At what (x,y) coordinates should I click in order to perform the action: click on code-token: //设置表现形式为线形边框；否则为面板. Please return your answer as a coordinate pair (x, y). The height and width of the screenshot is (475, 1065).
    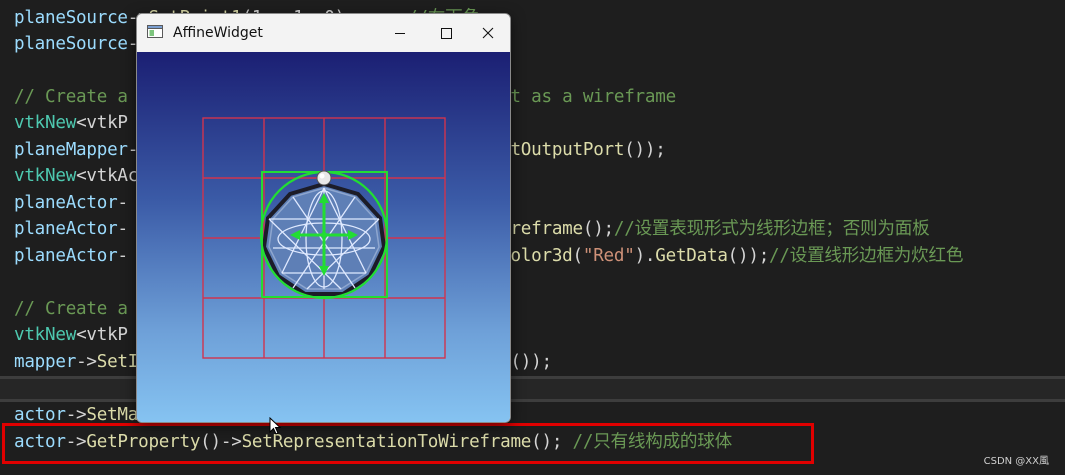
    Looking at the image, I should click on (771, 229).